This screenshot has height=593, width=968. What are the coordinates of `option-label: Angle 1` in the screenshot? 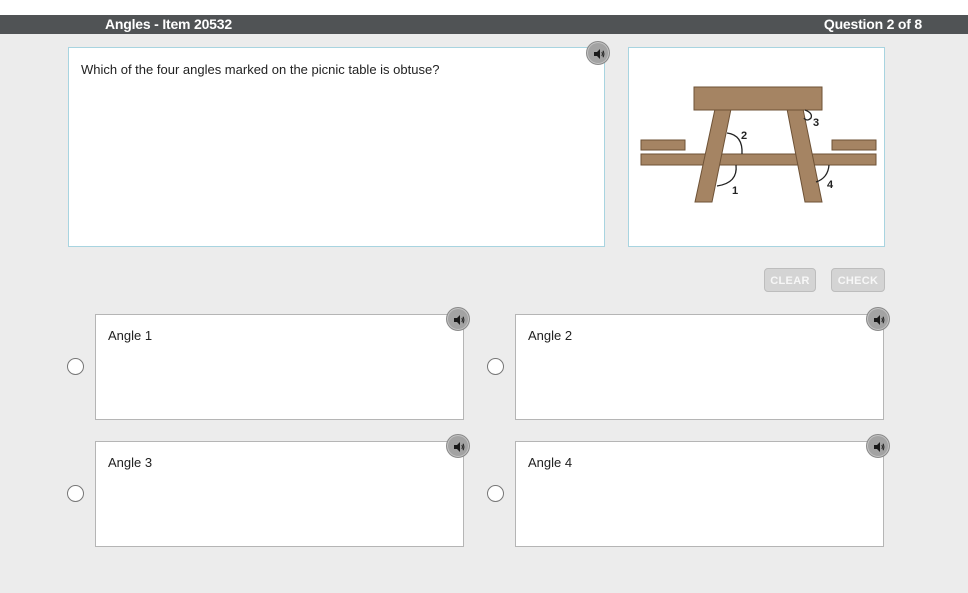 It's located at (130, 335).